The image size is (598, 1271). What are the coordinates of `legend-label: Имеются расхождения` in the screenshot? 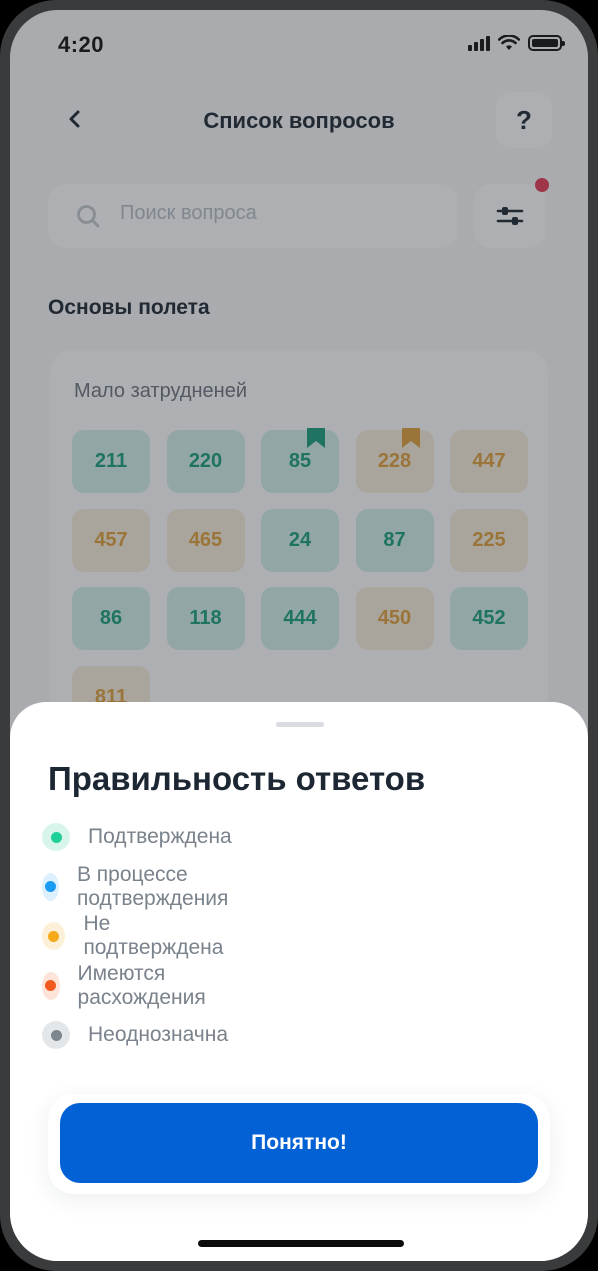 It's located at (141, 985).